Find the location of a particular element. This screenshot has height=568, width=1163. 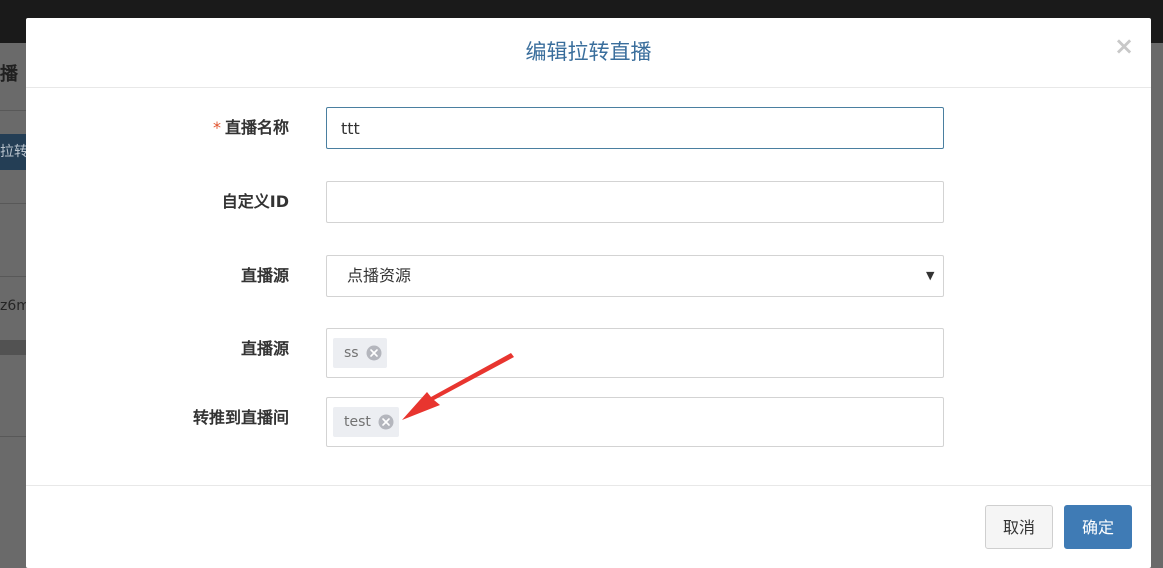

form-row-custom-id: 自定义ID is located at coordinates (588, 202).